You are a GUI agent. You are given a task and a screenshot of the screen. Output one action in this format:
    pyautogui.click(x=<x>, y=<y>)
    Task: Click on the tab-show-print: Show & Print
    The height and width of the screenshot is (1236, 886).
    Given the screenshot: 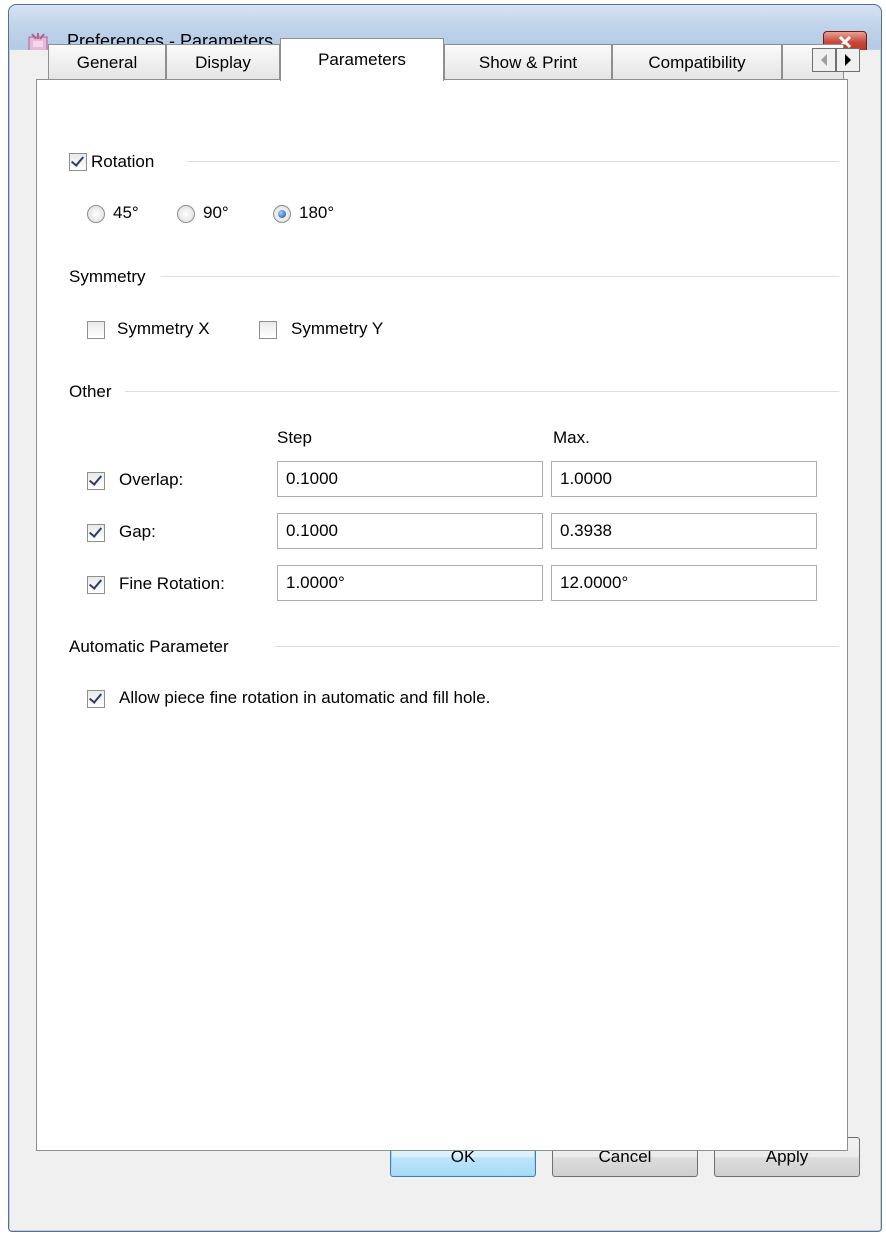 What is the action you would take?
    pyautogui.click(x=528, y=62)
    